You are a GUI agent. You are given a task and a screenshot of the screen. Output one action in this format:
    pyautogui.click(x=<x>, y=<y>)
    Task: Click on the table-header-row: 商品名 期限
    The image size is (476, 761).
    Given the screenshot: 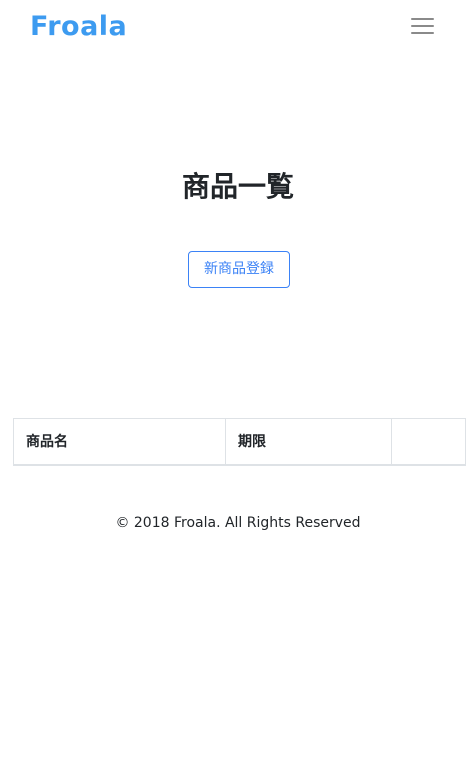 What is the action you would take?
    pyautogui.click(x=239, y=442)
    